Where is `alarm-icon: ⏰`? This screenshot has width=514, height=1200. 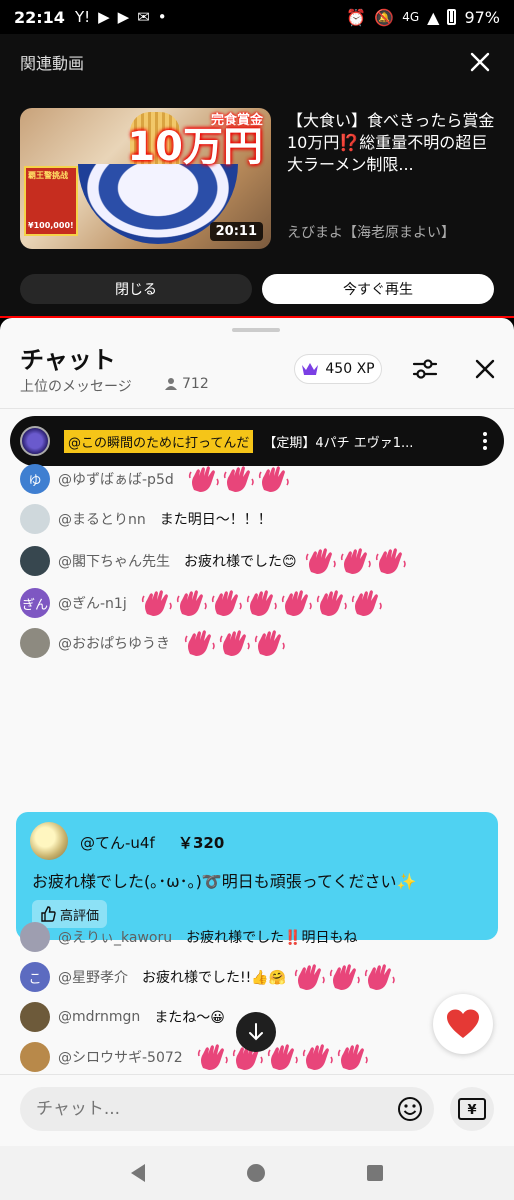 alarm-icon: ⏰ is located at coordinates (356, 17).